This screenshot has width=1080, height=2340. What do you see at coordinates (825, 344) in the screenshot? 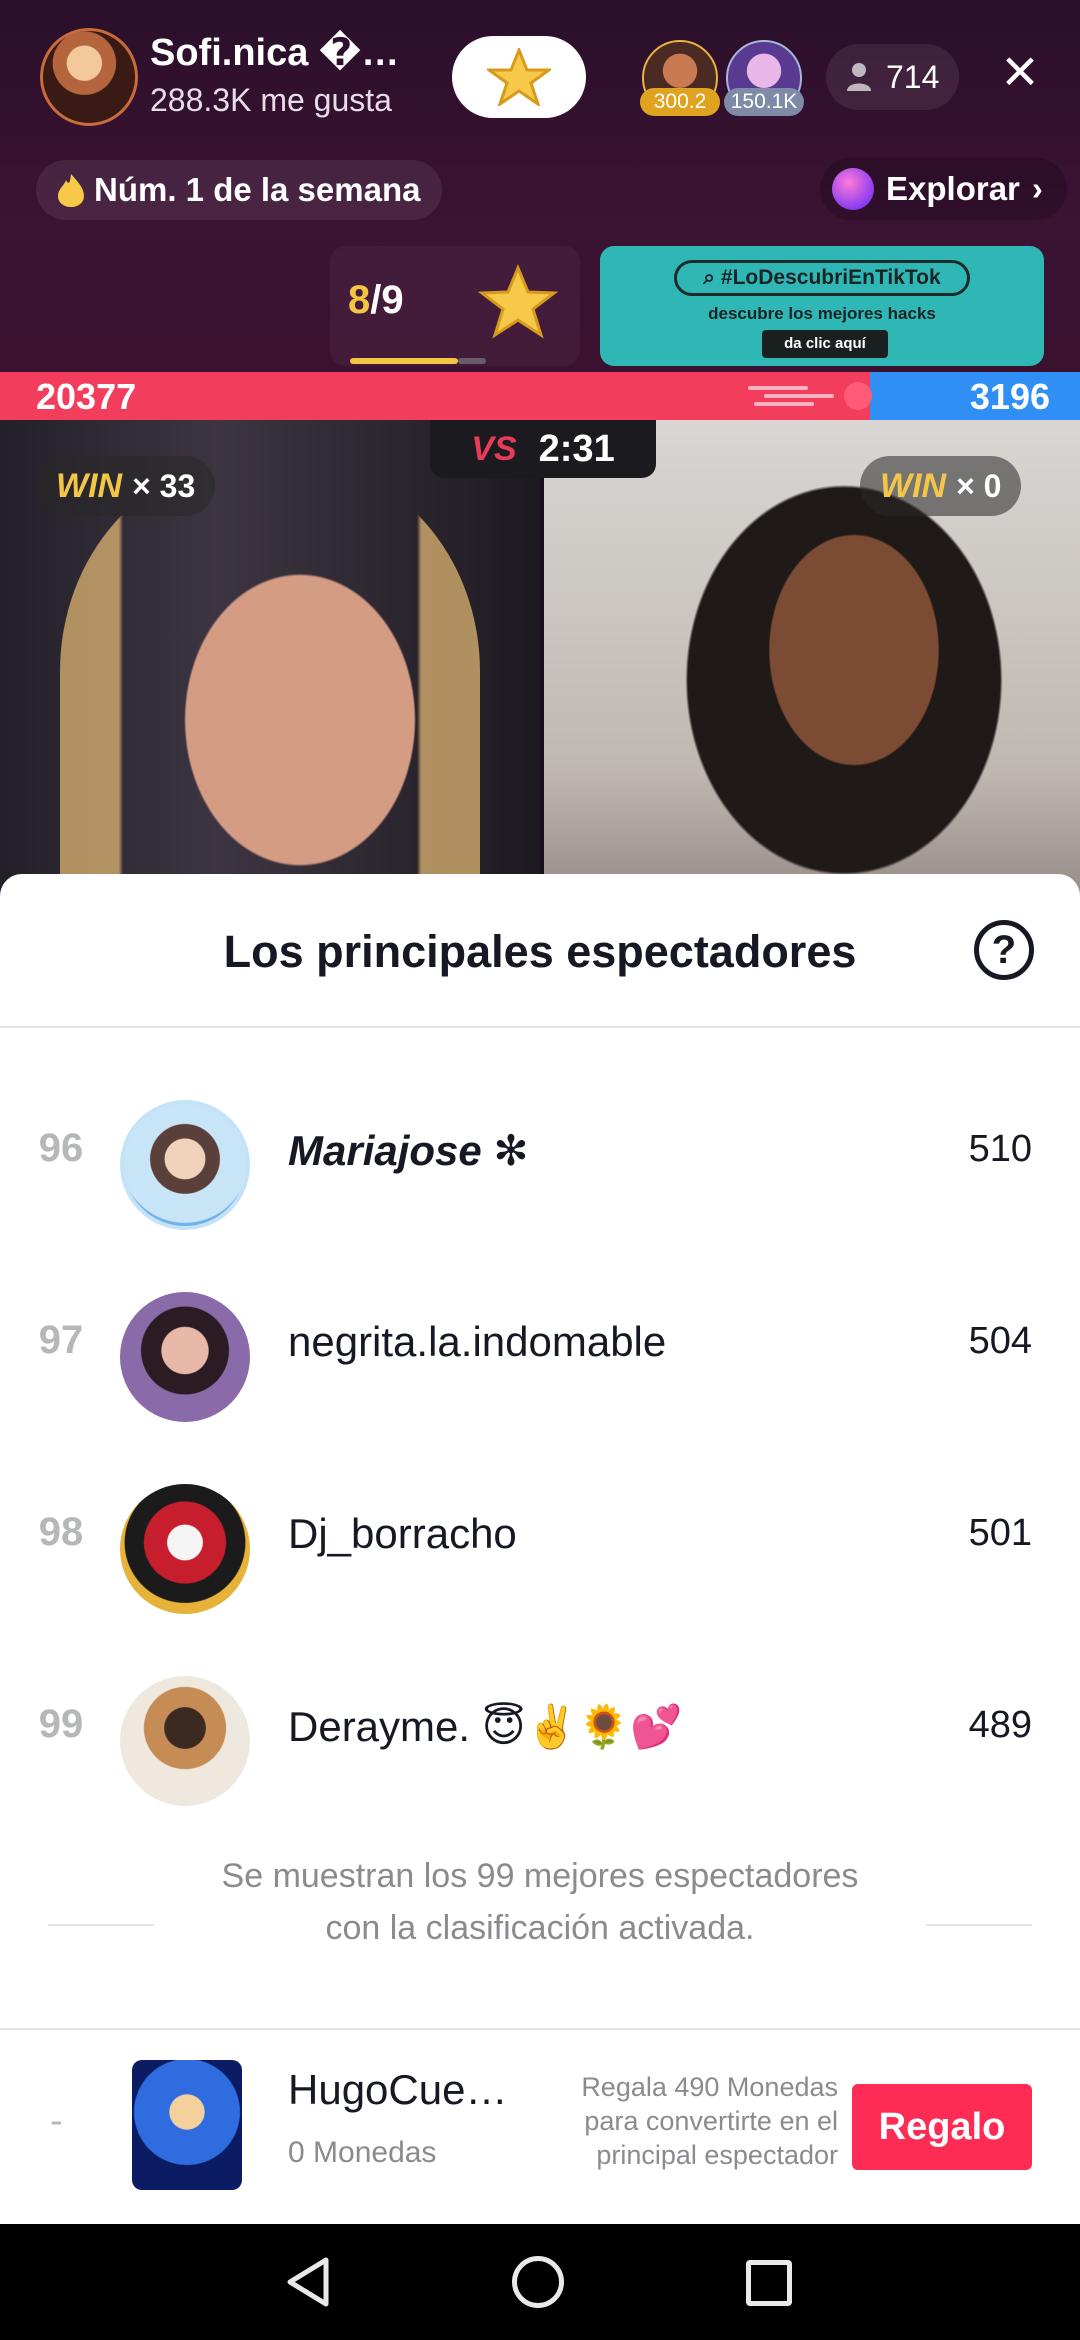
I see `promo-cta: da clic aquí` at bounding box center [825, 344].